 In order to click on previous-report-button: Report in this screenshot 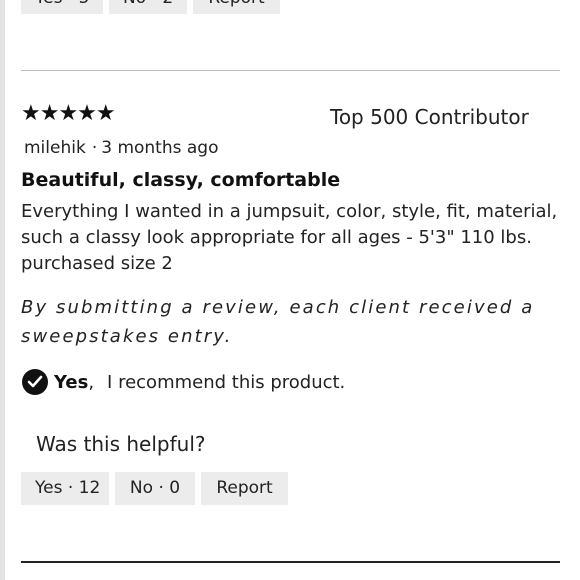, I will do `click(236, 7)`.